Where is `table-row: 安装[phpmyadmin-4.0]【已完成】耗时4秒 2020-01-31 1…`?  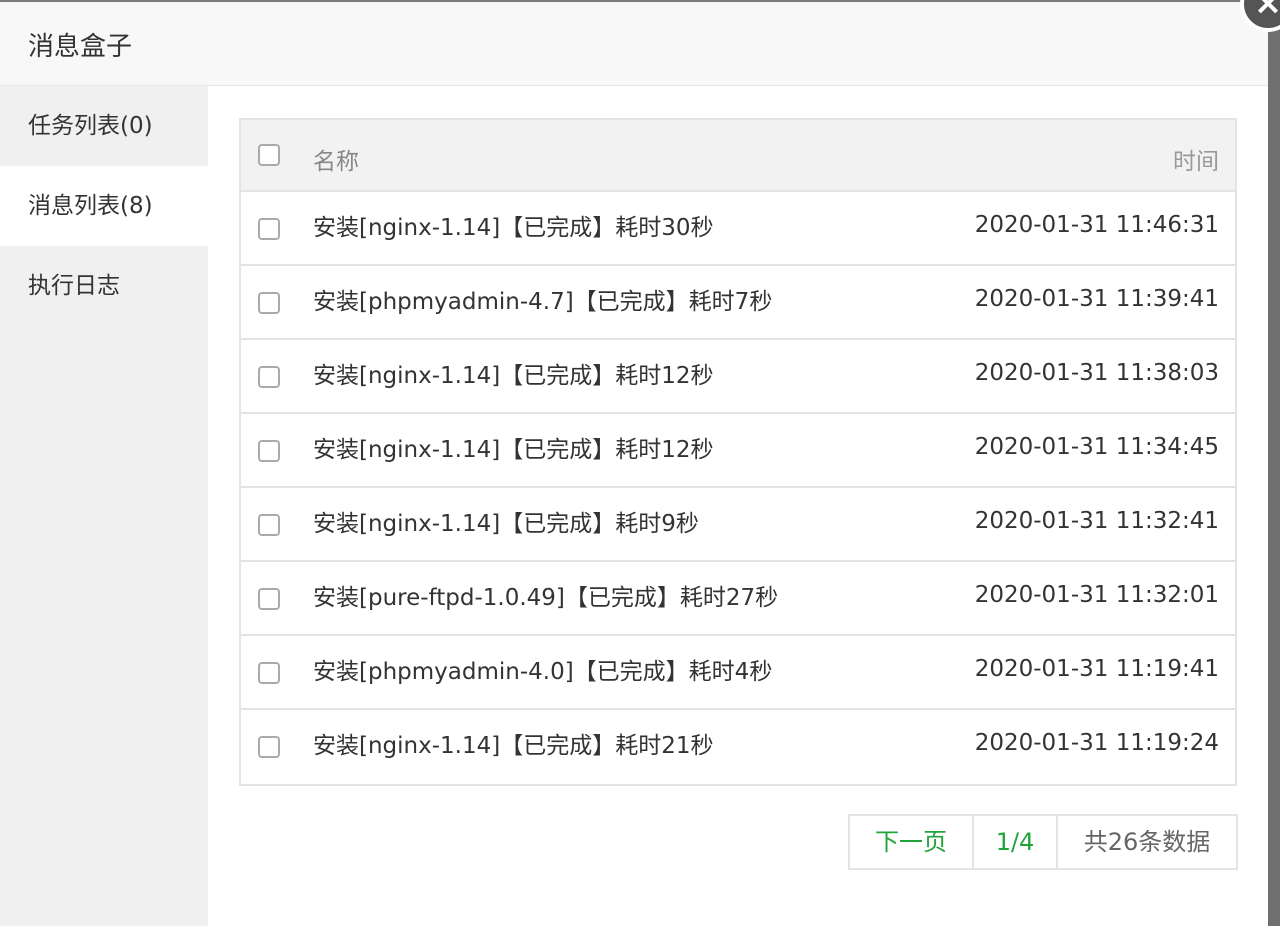 table-row: 安装[phpmyadmin-4.0]【已完成】耗时4秒 2020-01-31 1… is located at coordinates (738, 673).